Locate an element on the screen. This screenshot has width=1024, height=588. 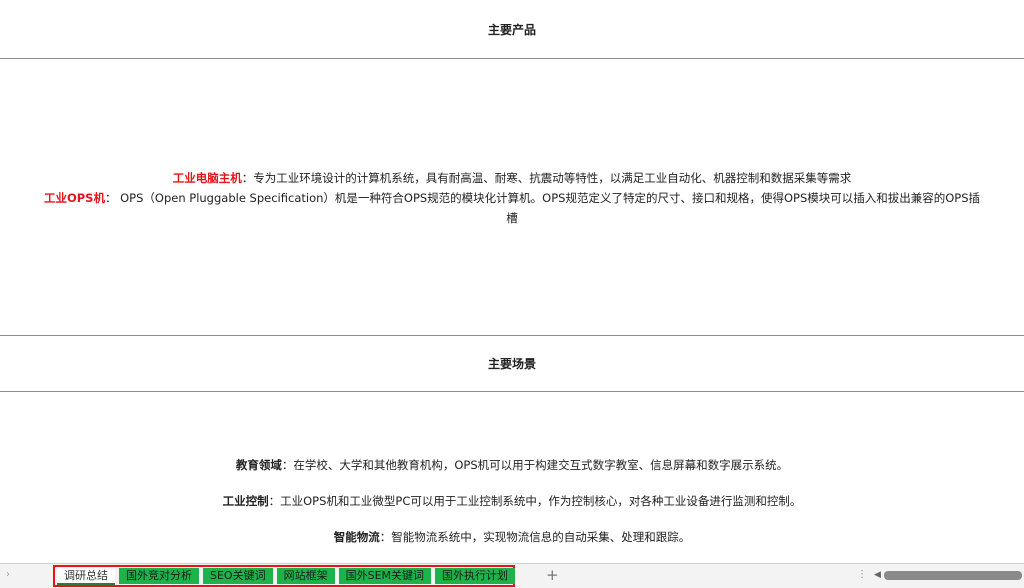
products-header: 主要产品 is located at coordinates (511, 29).